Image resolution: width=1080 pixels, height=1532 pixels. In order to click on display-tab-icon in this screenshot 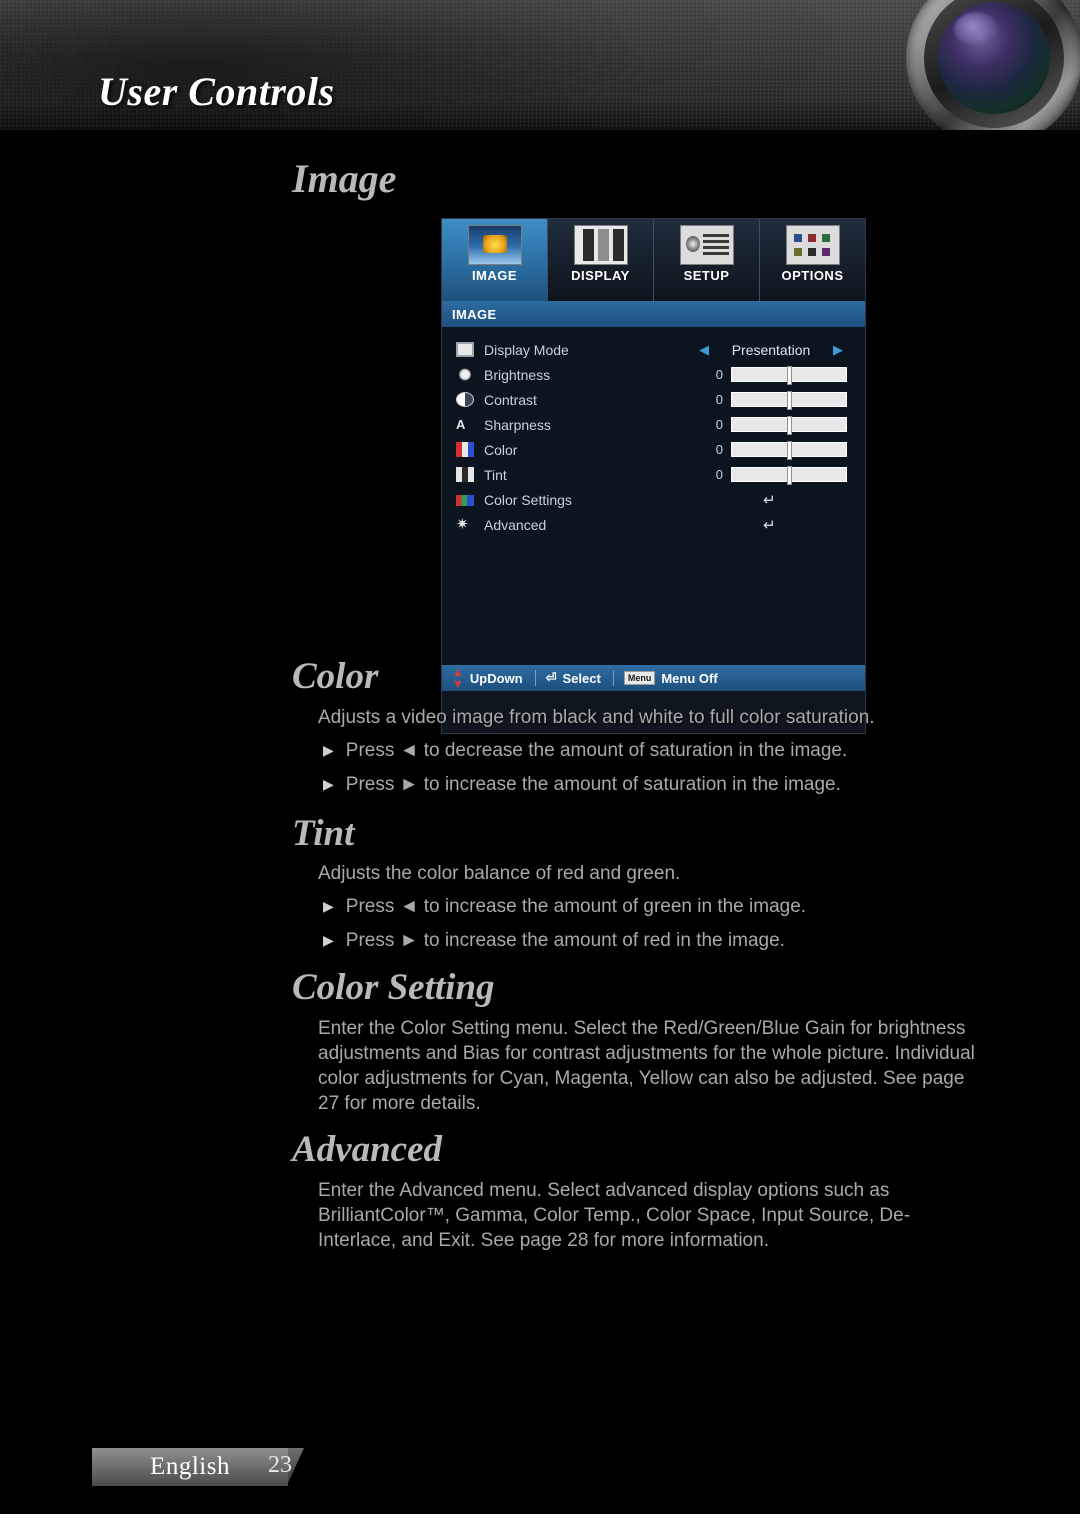, I will do `click(600, 245)`.